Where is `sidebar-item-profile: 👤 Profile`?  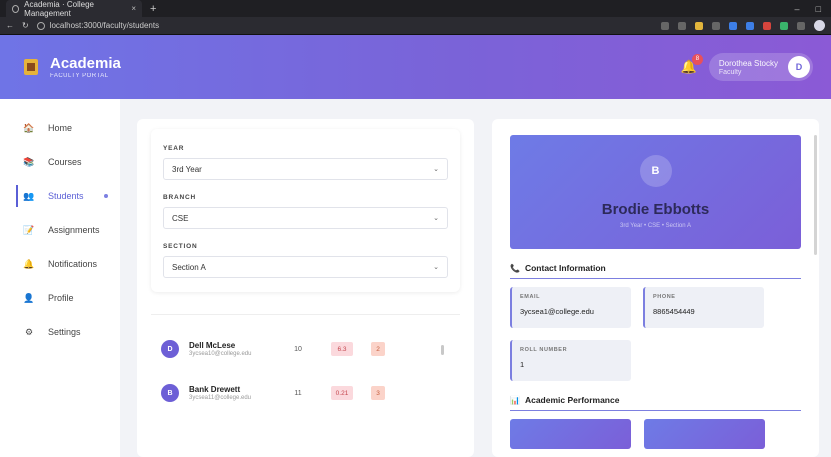
sidebar-item-profile: 👤 Profile is located at coordinates (60, 298).